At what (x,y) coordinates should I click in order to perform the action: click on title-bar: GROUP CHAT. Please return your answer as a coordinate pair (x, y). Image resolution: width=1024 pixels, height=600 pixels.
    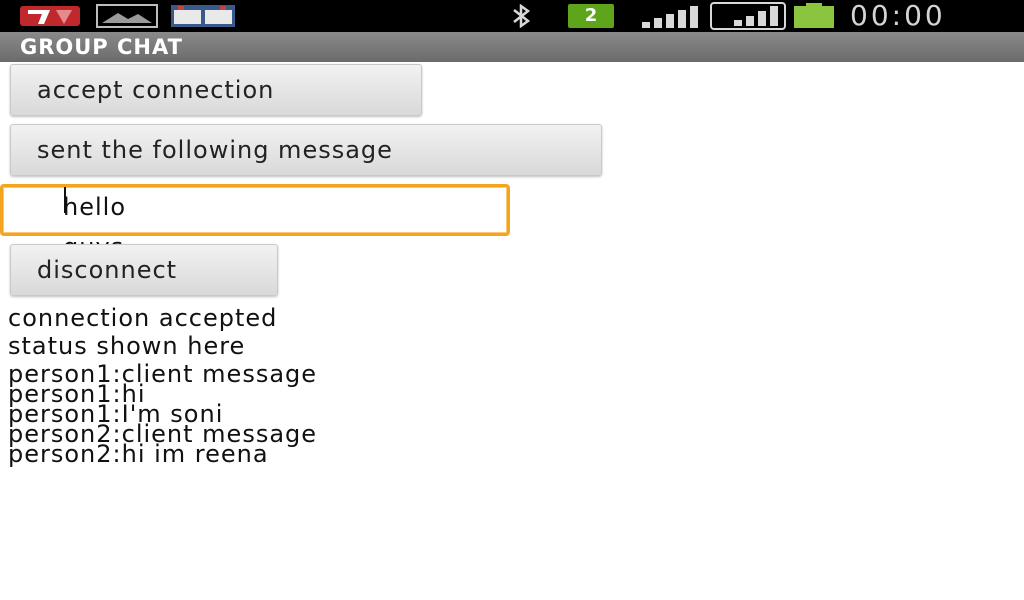
    Looking at the image, I should click on (512, 47).